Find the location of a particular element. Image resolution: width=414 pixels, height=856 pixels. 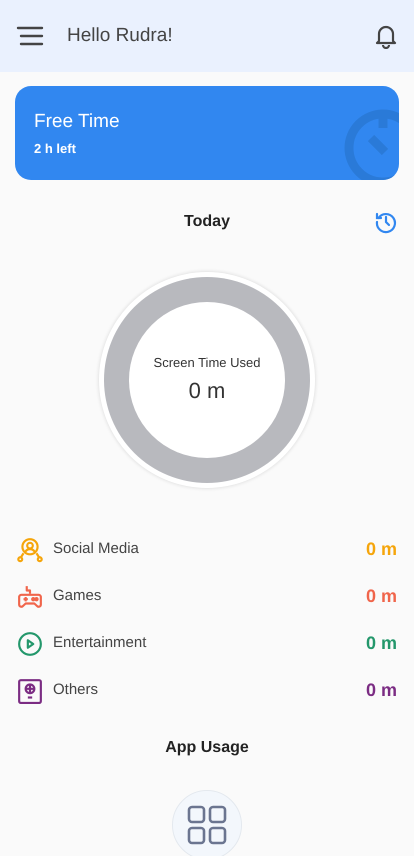

category-name: Social Media is located at coordinates (96, 549).